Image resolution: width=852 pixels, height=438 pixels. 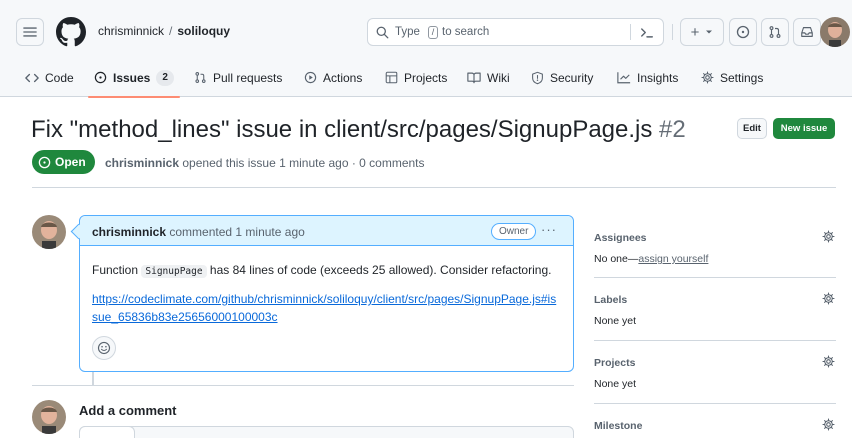 I want to click on comment-timestamp: commented 1 minute ago, so click(x=236, y=232).